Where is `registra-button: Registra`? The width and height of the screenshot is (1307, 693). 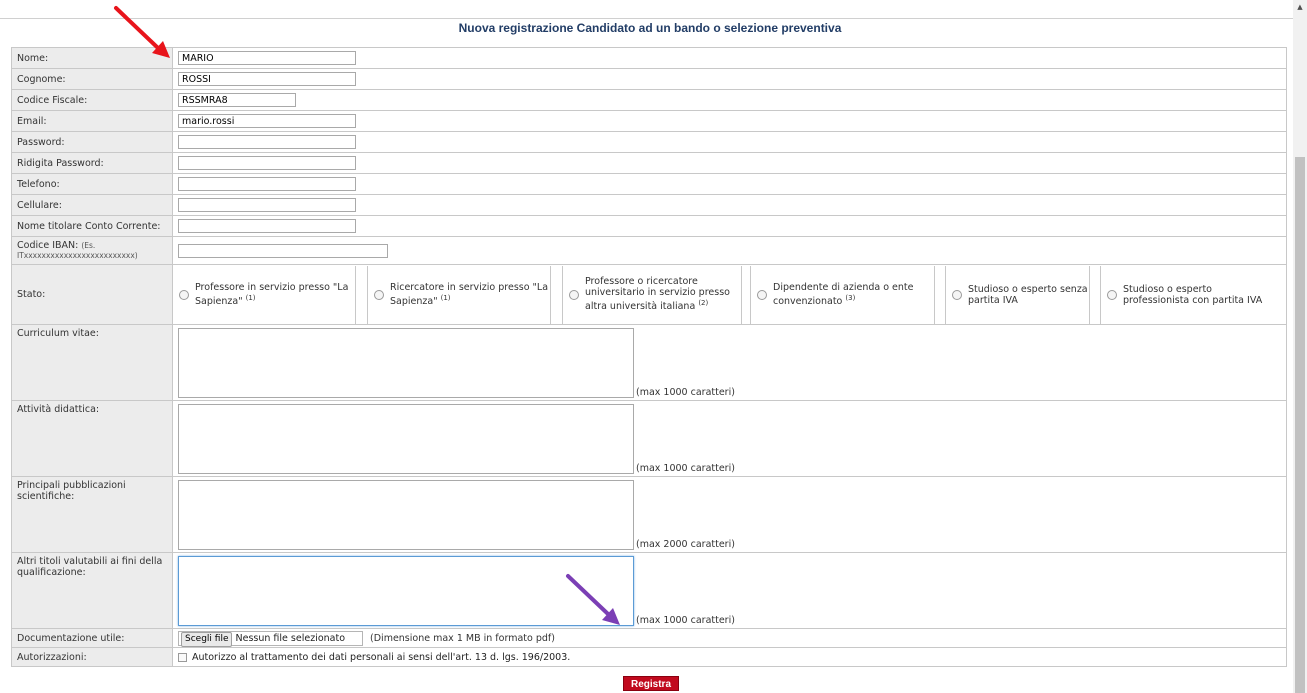 registra-button: Registra is located at coordinates (651, 683).